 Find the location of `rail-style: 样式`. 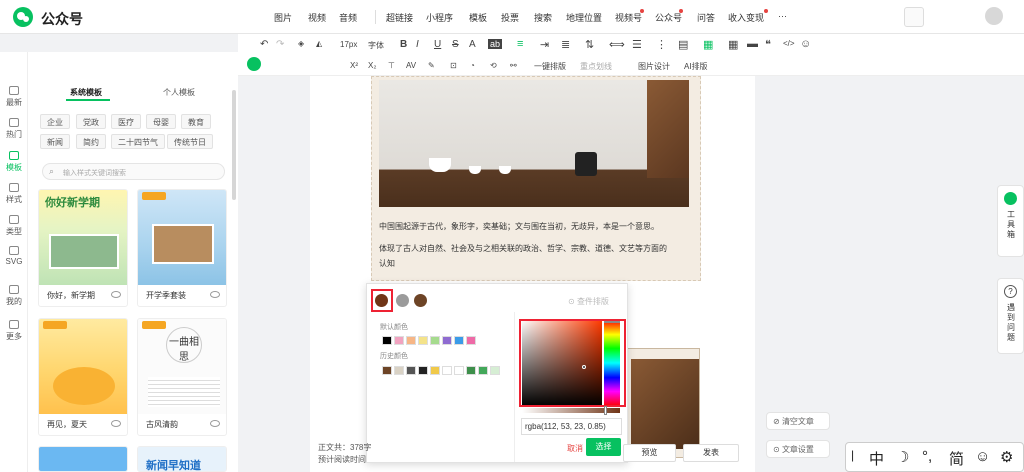

rail-style: 样式 is located at coordinates (14, 194).